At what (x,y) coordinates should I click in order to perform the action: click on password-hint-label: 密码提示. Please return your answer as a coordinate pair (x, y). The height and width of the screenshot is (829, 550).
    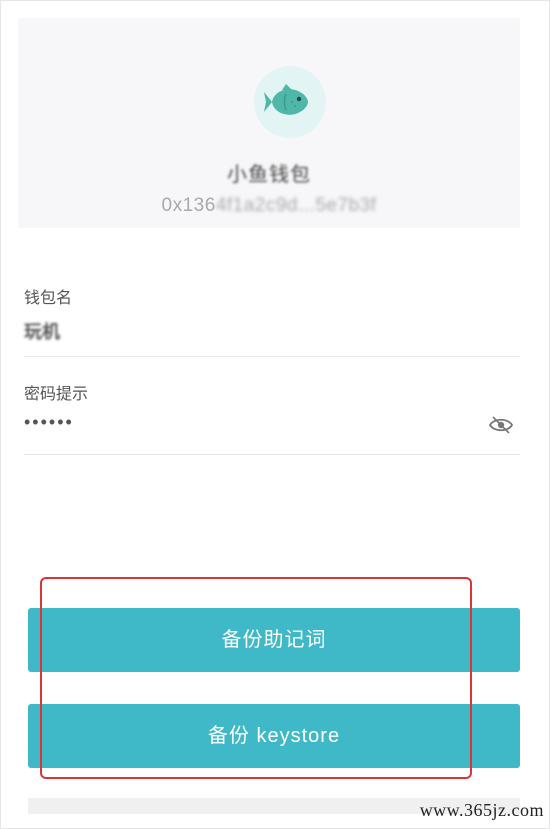
    Looking at the image, I should click on (56, 394).